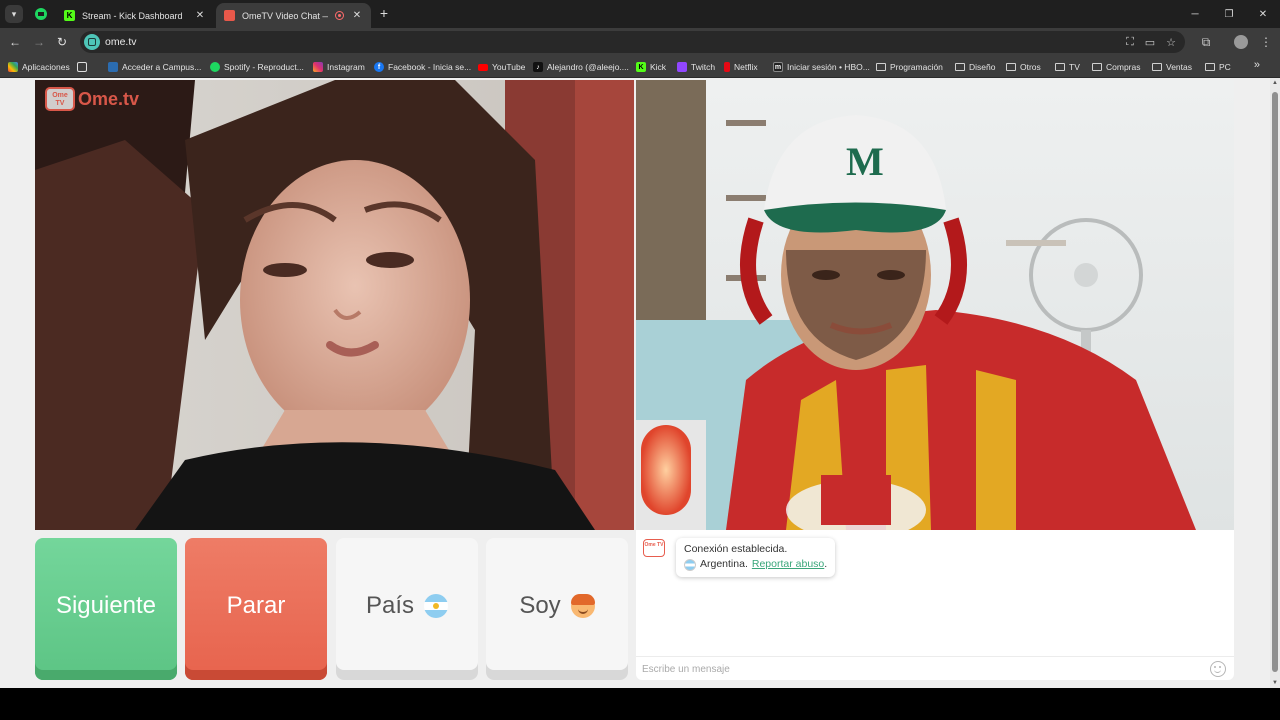 This screenshot has height=720, width=1280. Describe the element at coordinates (1266, 42) in the screenshot. I see `menu-kebab-icon: ⋮` at that location.